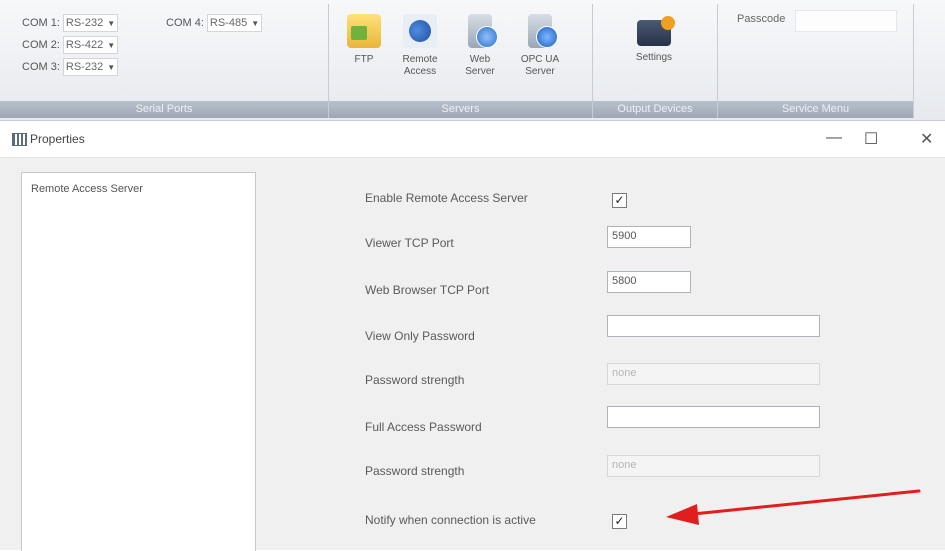 Image resolution: width=945 pixels, height=551 pixels. Describe the element at coordinates (41, 23) in the screenshot. I see `com1-label: COM 1:` at that location.